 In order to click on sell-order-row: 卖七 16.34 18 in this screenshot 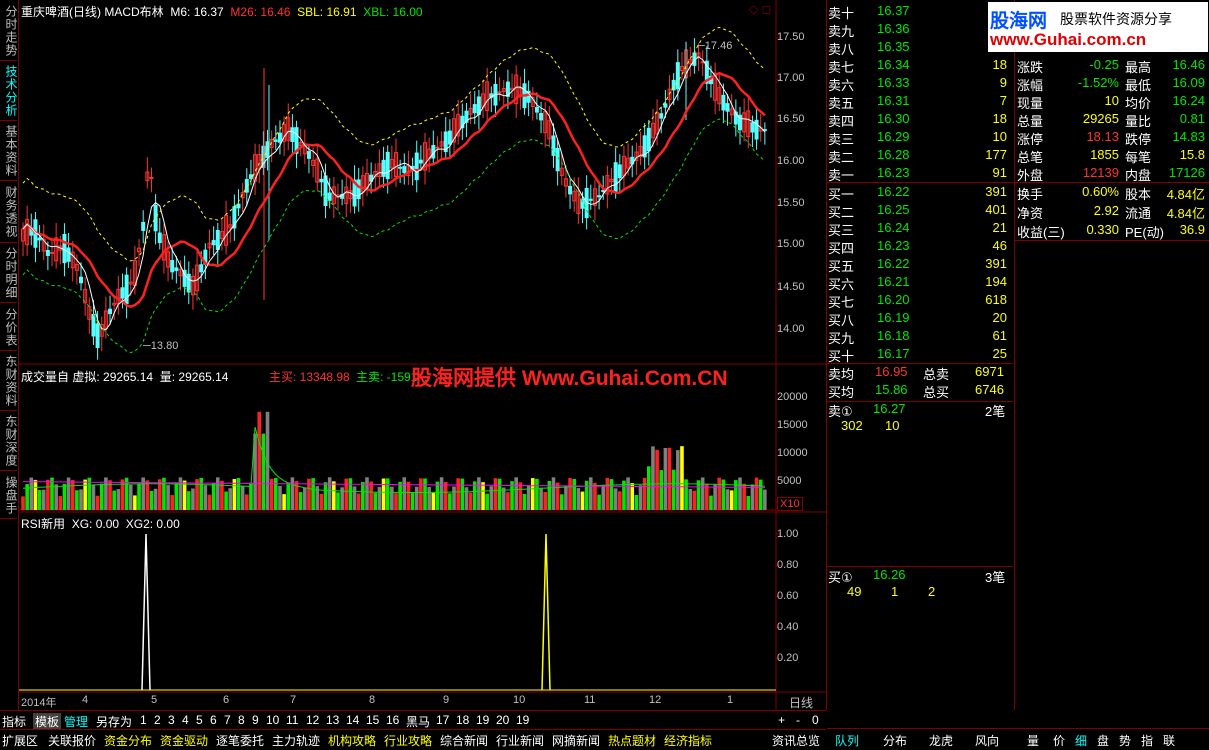, I will do `click(920, 66)`.